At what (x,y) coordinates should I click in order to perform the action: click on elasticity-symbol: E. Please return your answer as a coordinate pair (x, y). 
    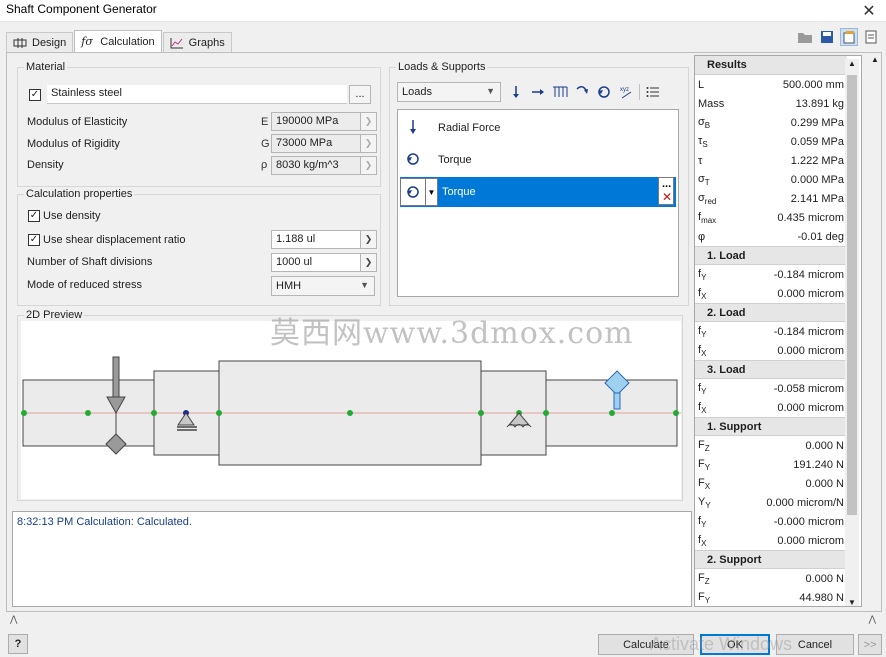
    Looking at the image, I should click on (265, 122).